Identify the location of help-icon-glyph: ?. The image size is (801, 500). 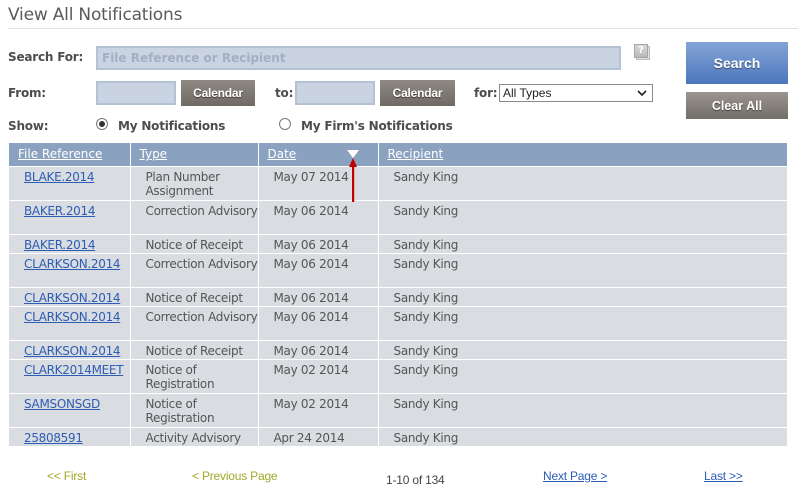
(641, 51).